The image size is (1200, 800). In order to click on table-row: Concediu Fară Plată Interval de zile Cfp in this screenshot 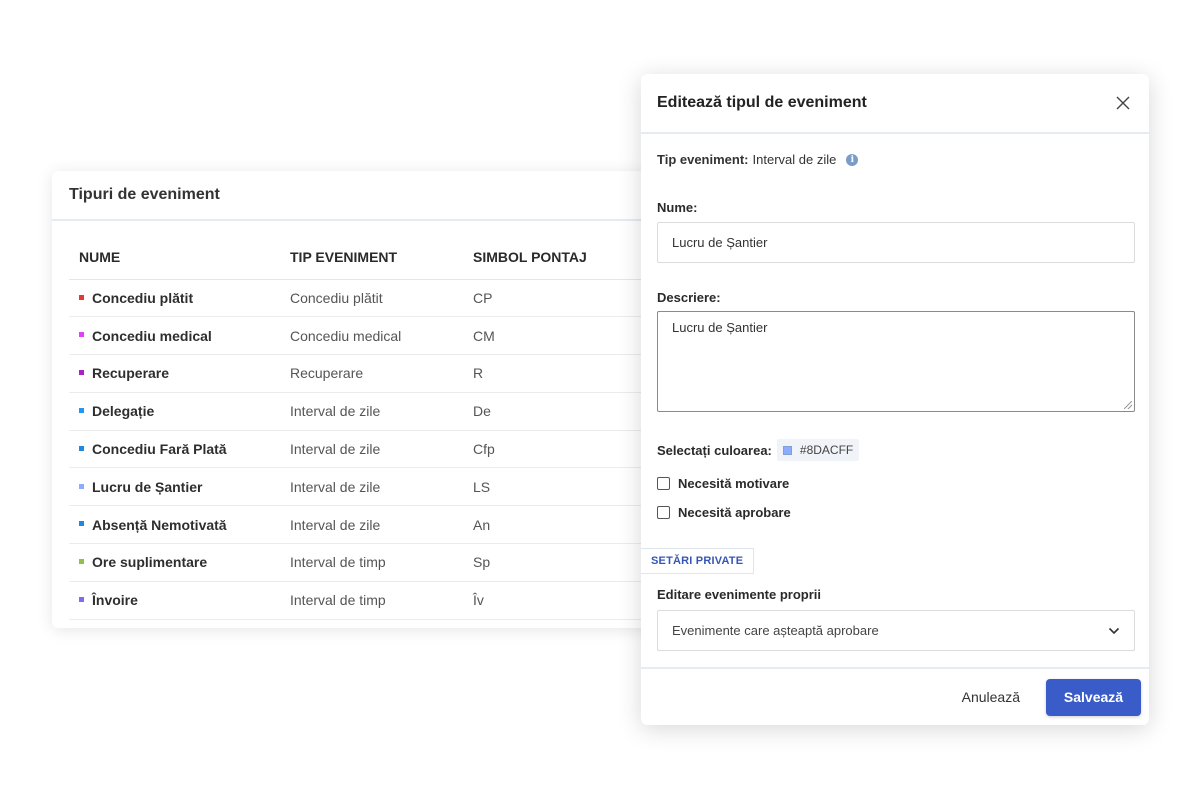, I will do `click(359, 449)`.